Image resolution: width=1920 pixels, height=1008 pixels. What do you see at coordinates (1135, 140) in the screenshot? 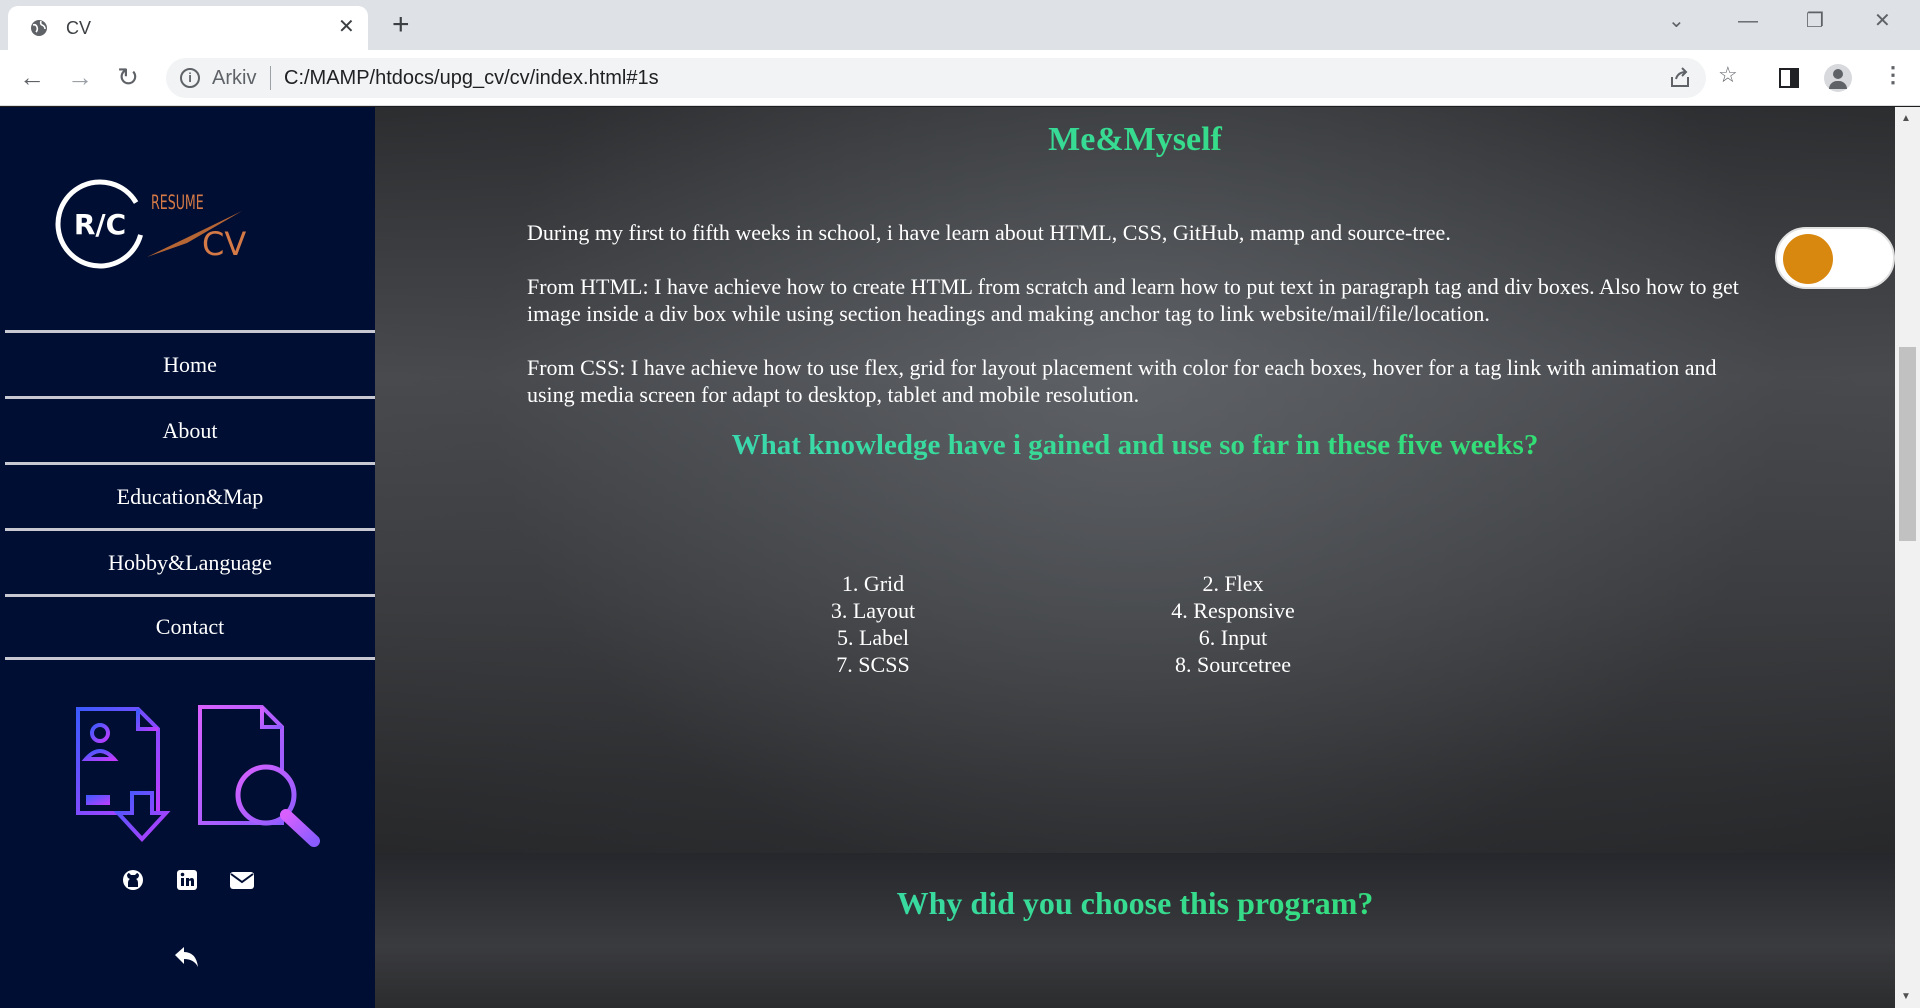
I see `section-title-me-myself: Me&Myself` at bounding box center [1135, 140].